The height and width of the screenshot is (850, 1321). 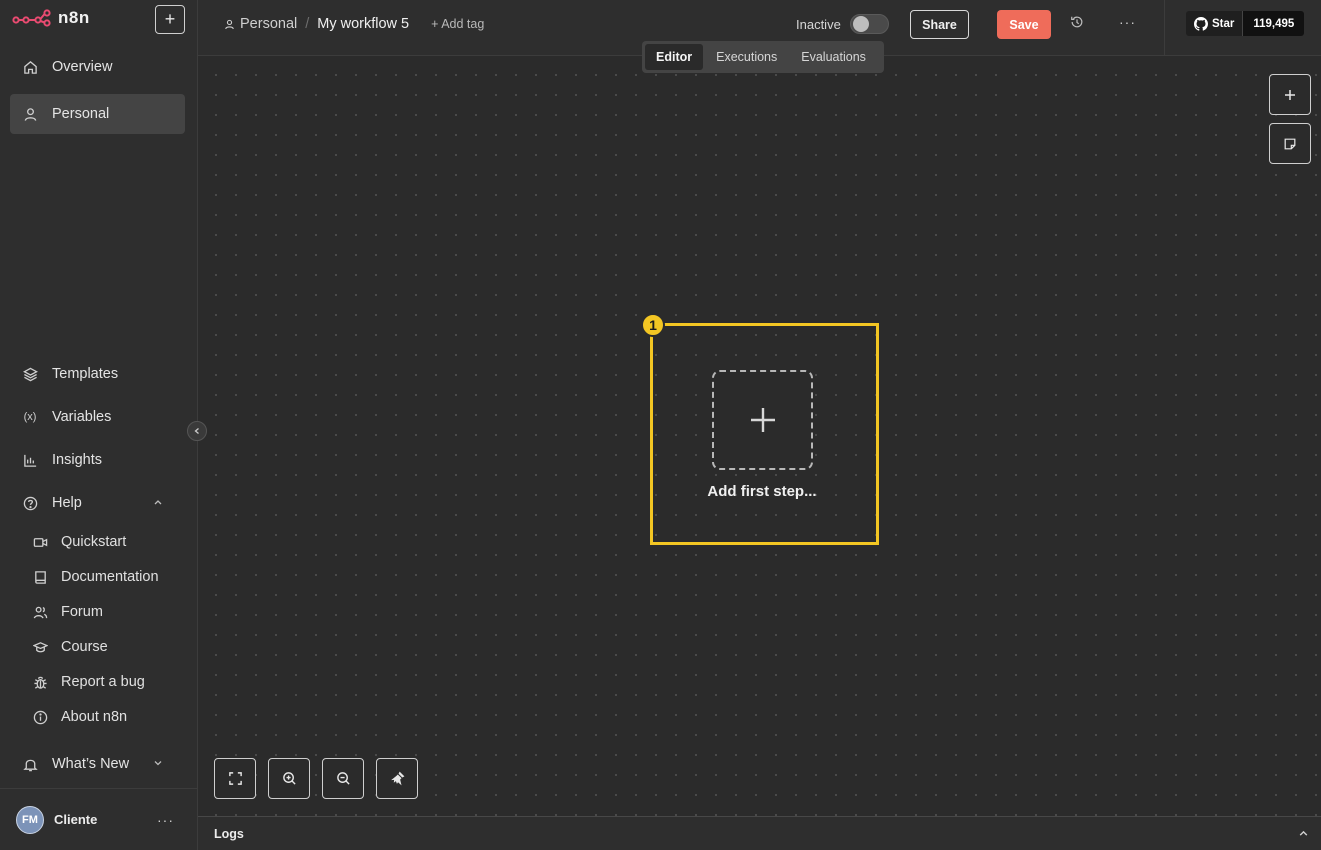 I want to click on view-tabs: Editor Executions Evaluations, so click(x=763, y=57).